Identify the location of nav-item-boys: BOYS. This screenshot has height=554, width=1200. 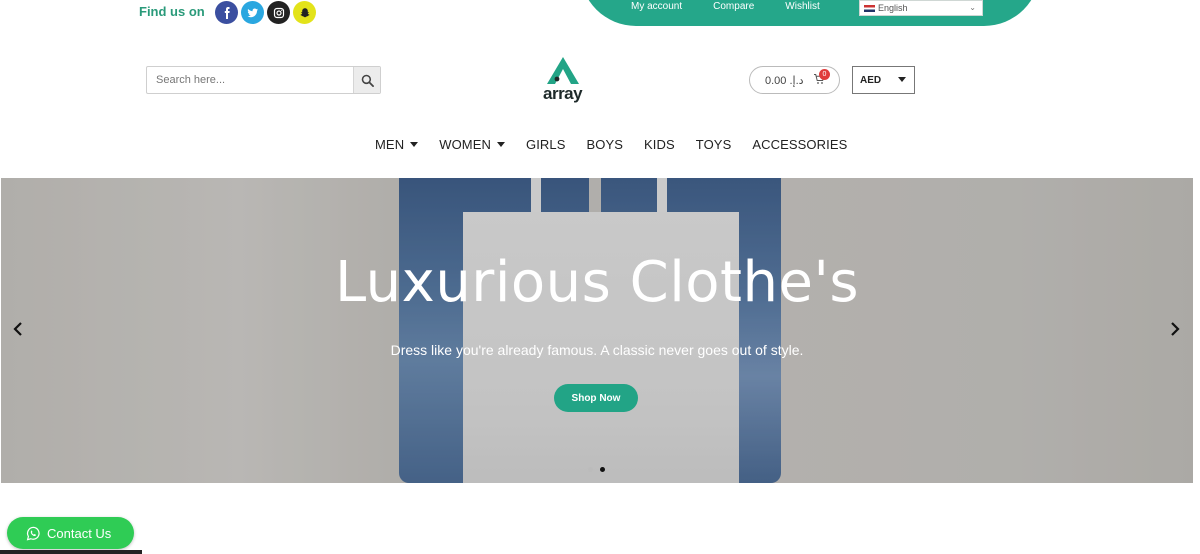
(605, 144).